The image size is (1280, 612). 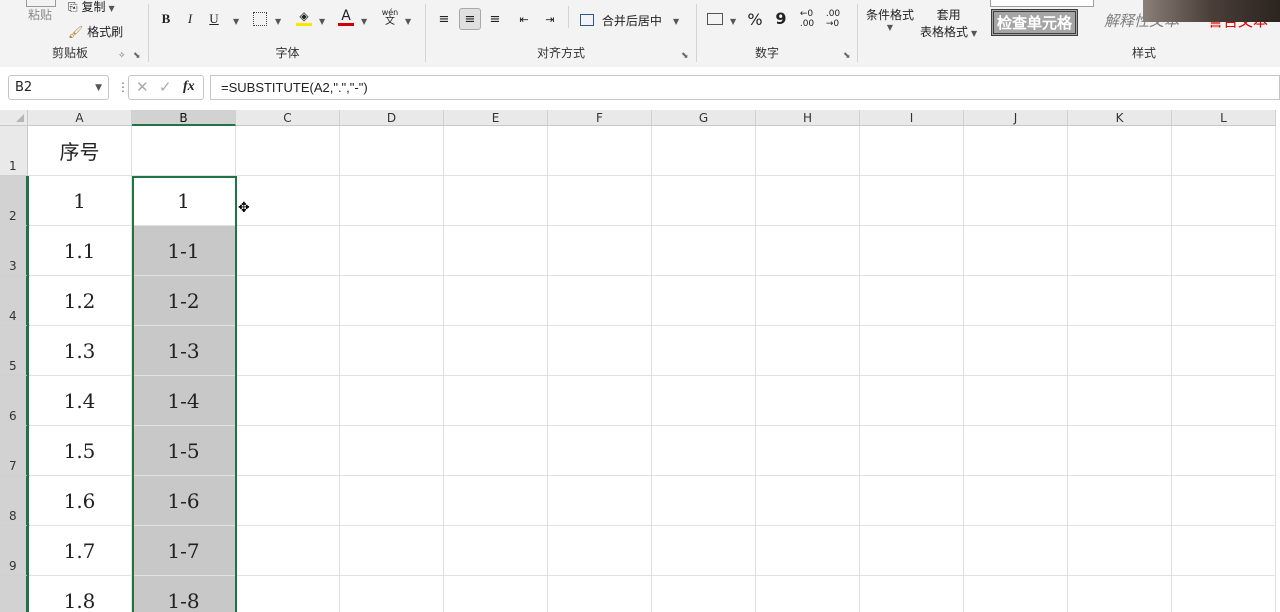 I want to click on cell-b2: 1, so click(x=184, y=201).